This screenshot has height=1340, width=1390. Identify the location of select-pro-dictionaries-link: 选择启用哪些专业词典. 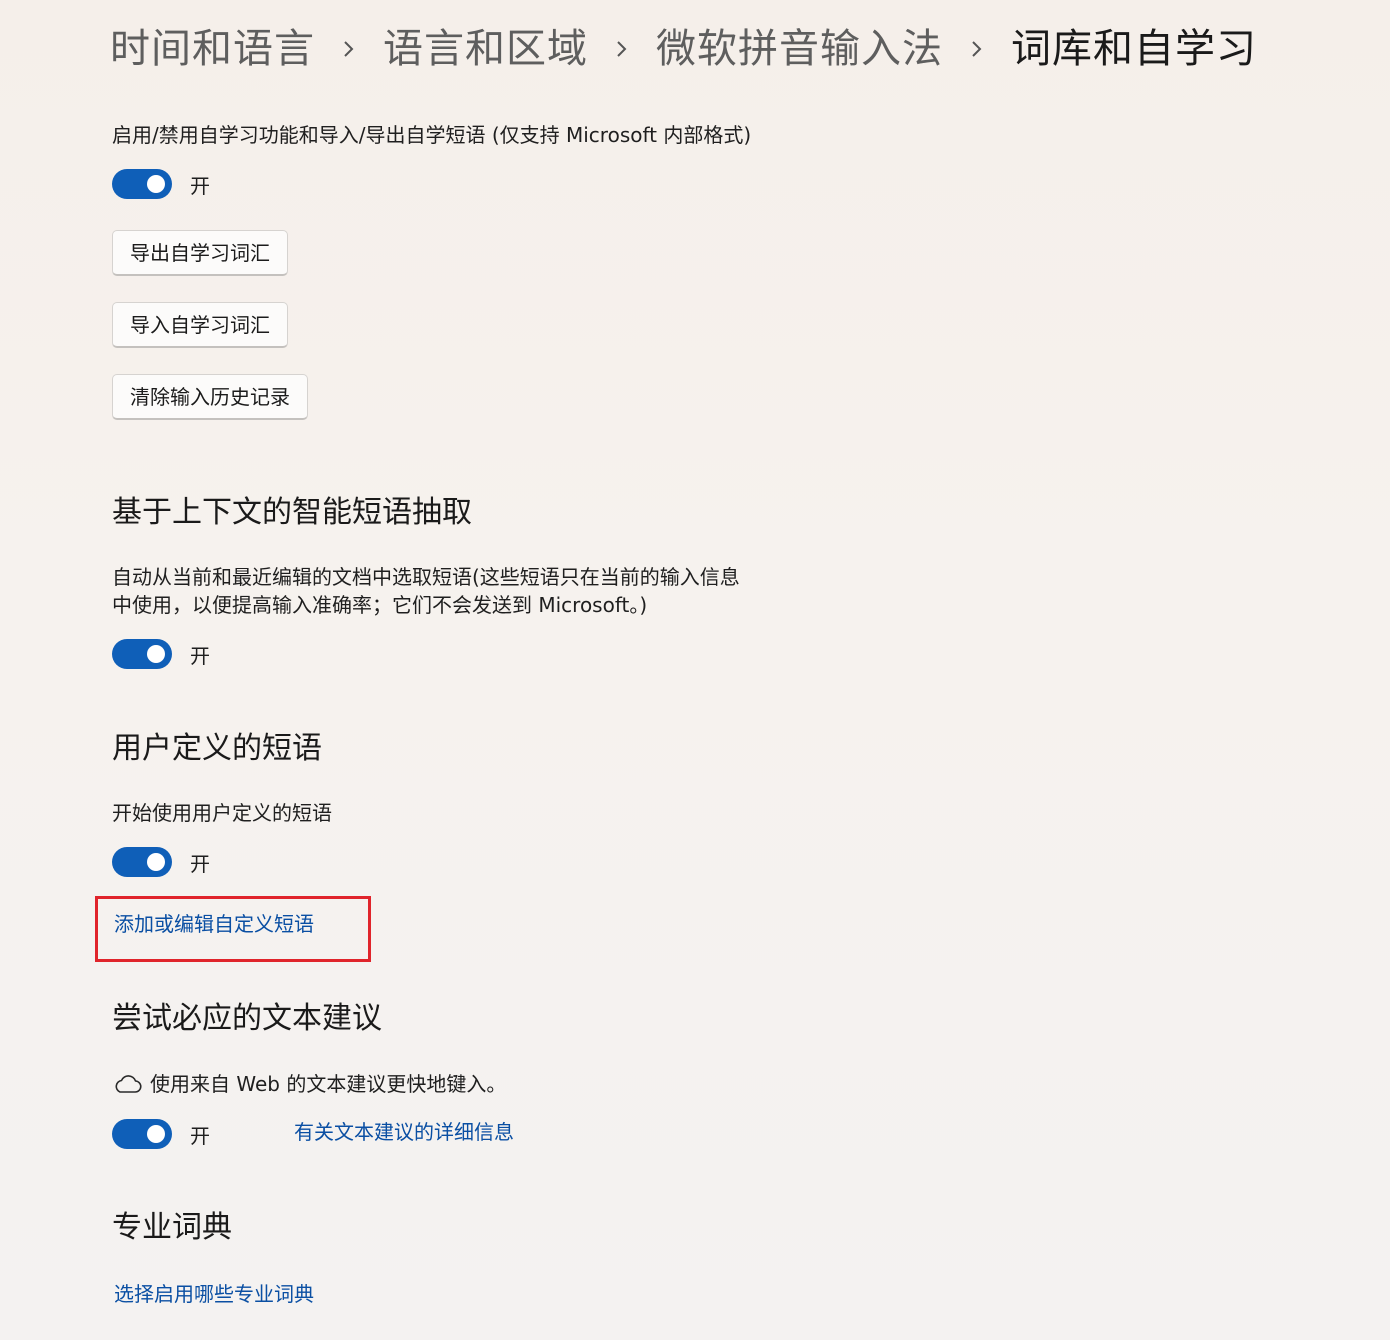
(214, 1294).